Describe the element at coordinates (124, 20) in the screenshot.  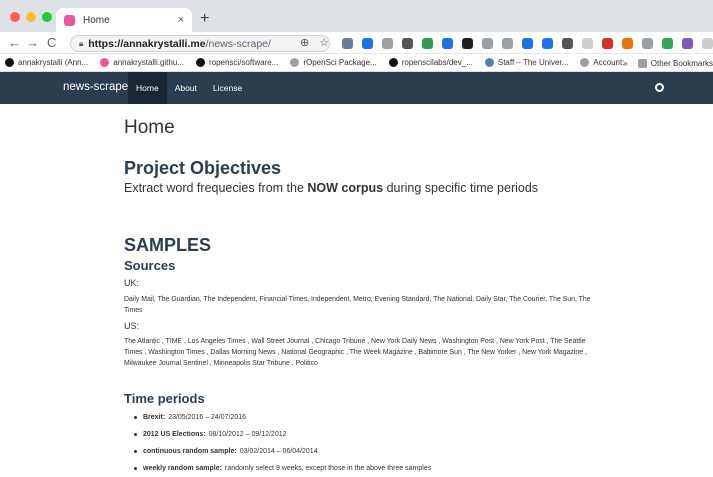
I see `browser-tab-home: Home ×` at that location.